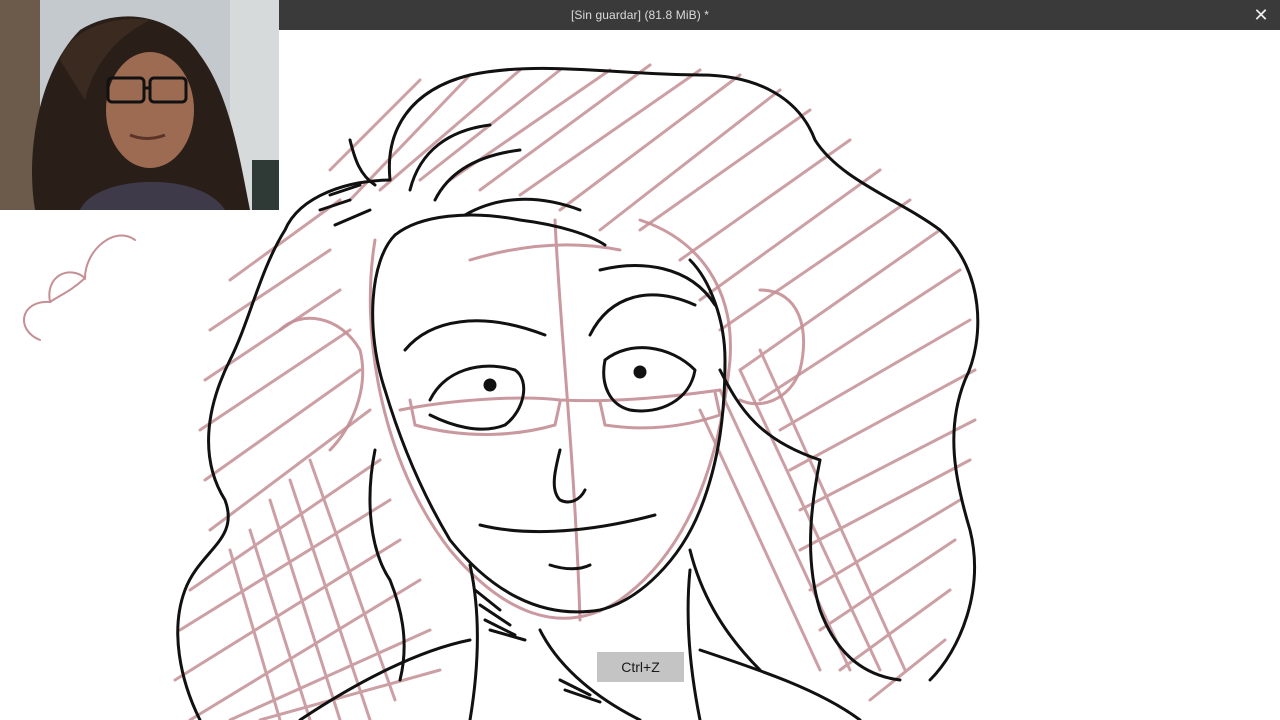  I want to click on webcam-person-image, so click(139, 105).